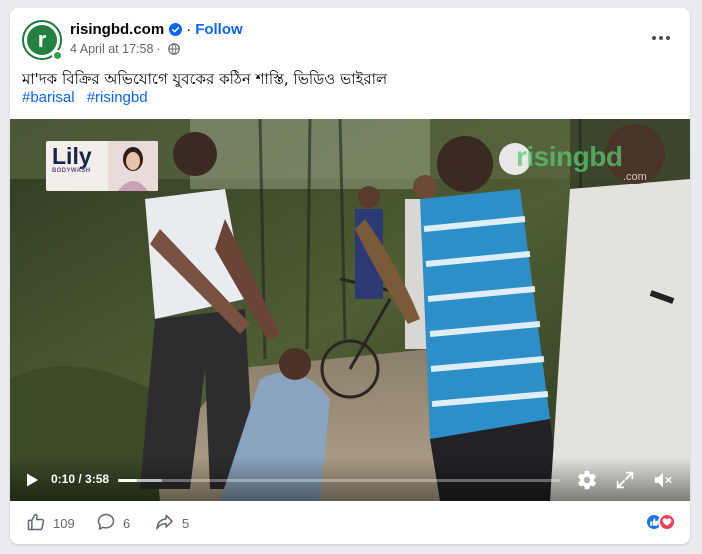 The height and width of the screenshot is (554, 702). I want to click on play-icon, so click(32, 480).